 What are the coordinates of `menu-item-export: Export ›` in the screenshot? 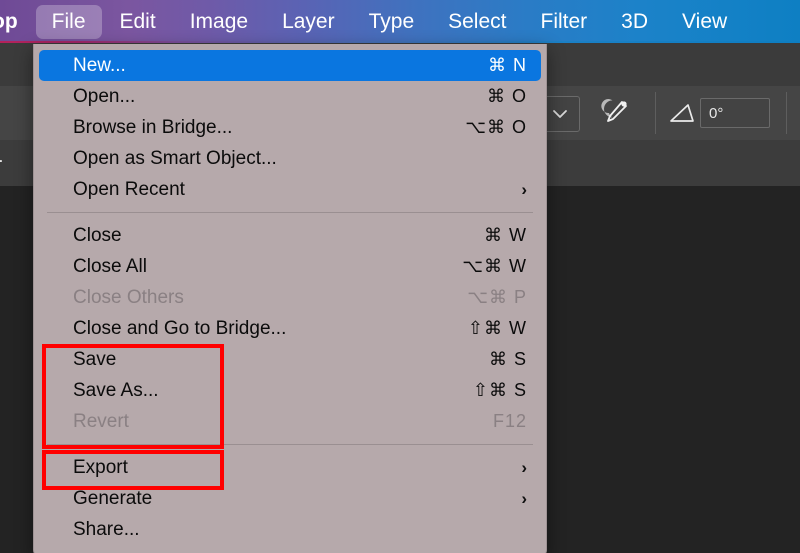 It's located at (290, 467).